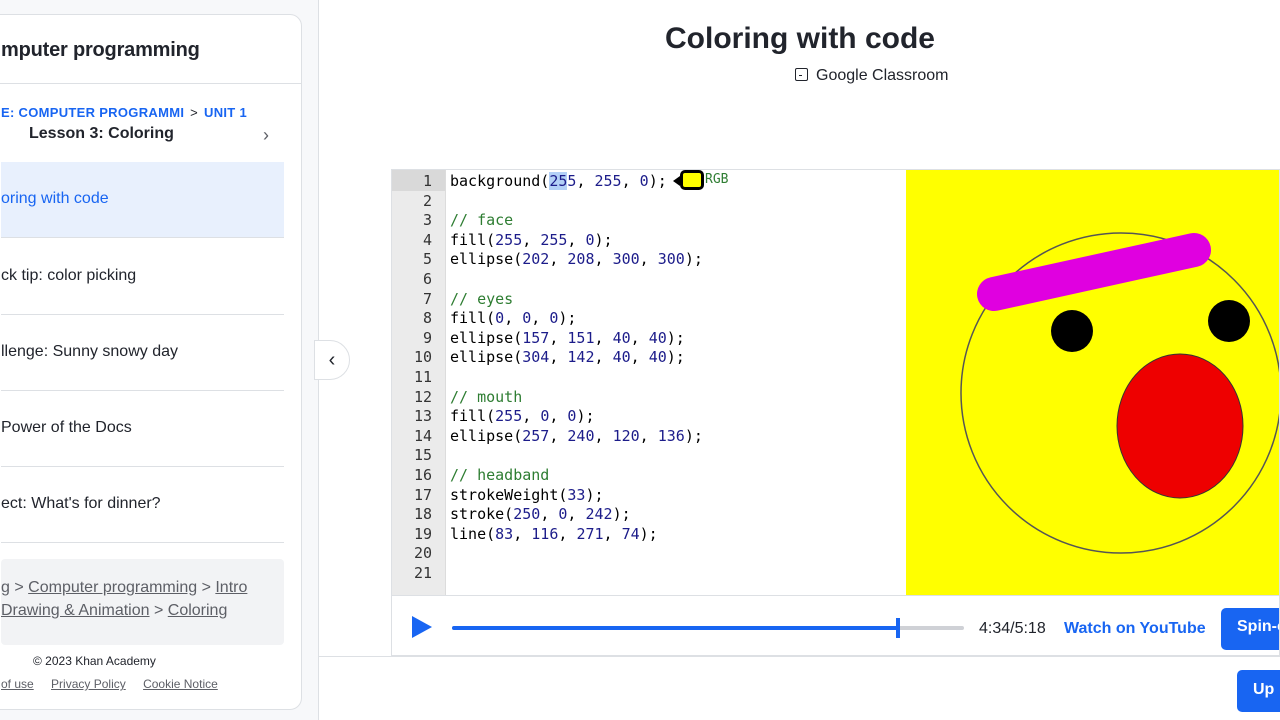 The height and width of the screenshot is (720, 1280). What do you see at coordinates (422, 357) in the screenshot?
I see `line-number: 10` at bounding box center [422, 357].